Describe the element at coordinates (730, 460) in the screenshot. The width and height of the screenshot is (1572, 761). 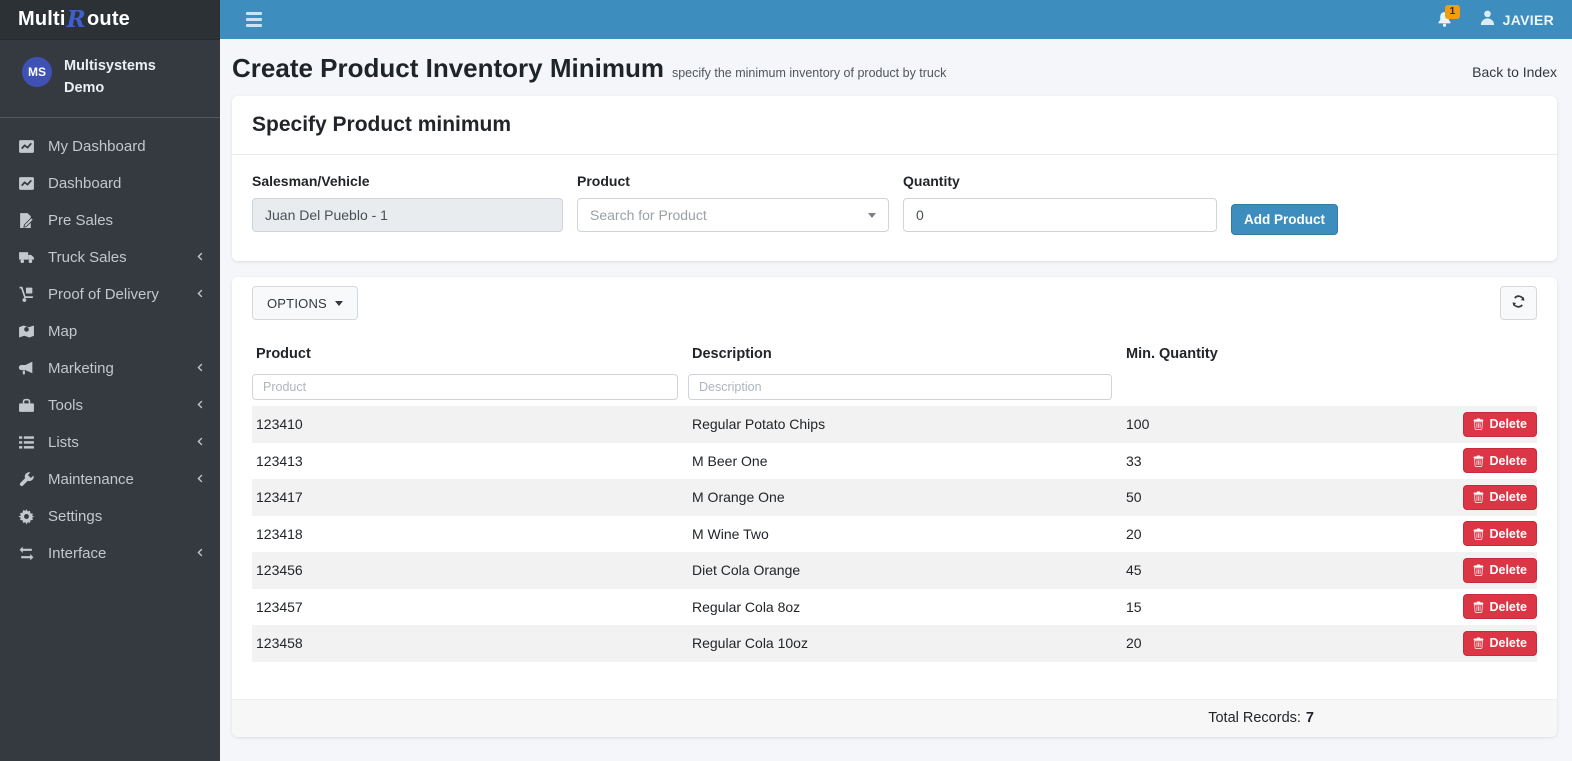
I see `cell-description: M Beer One` at that location.